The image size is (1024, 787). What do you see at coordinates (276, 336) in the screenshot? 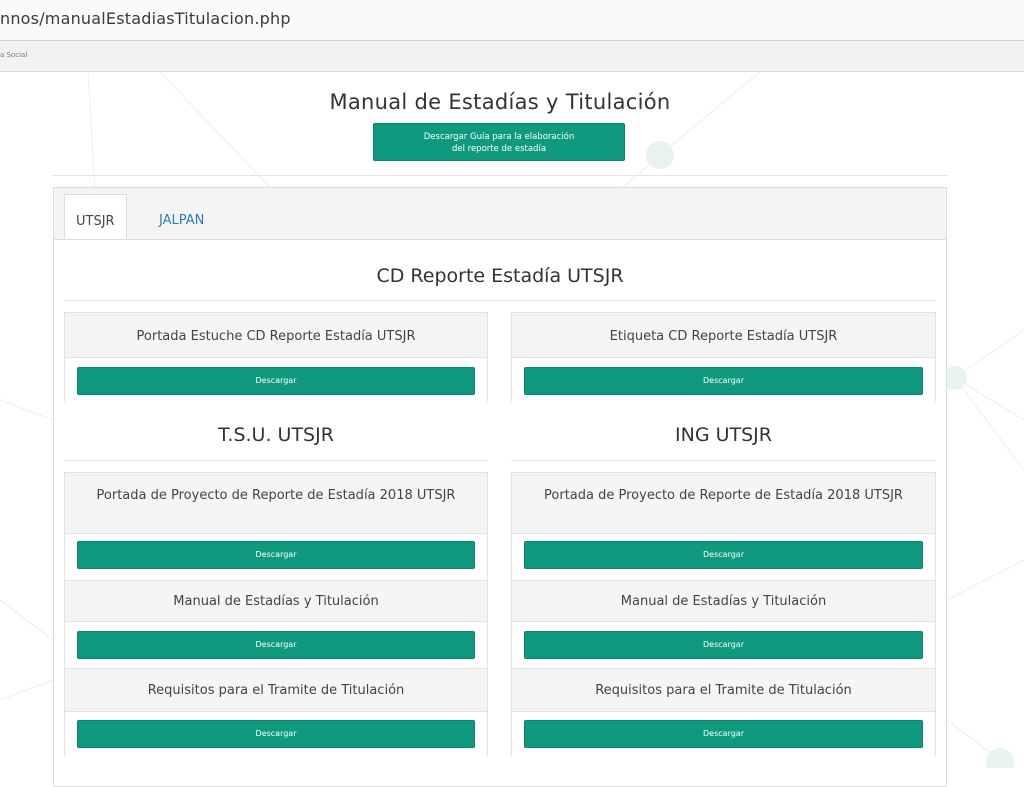
I see `card-title: Portada Estuche CD Reporte Estadía UTSJR` at bounding box center [276, 336].